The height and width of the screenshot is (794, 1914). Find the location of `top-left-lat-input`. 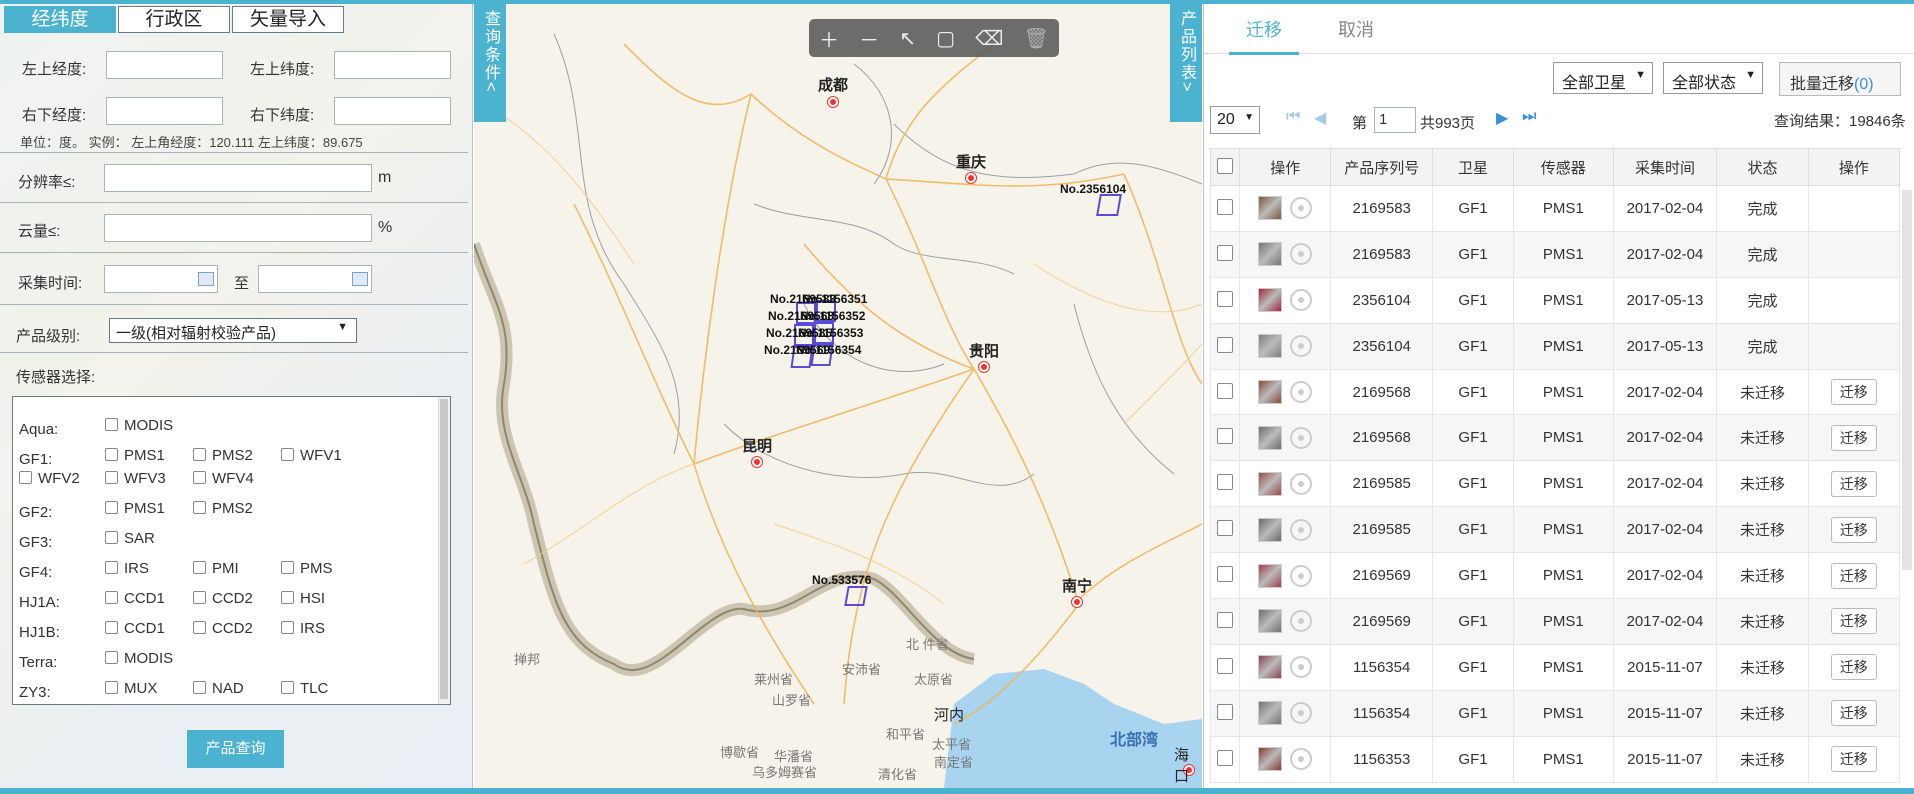

top-left-lat-input is located at coordinates (392, 65).